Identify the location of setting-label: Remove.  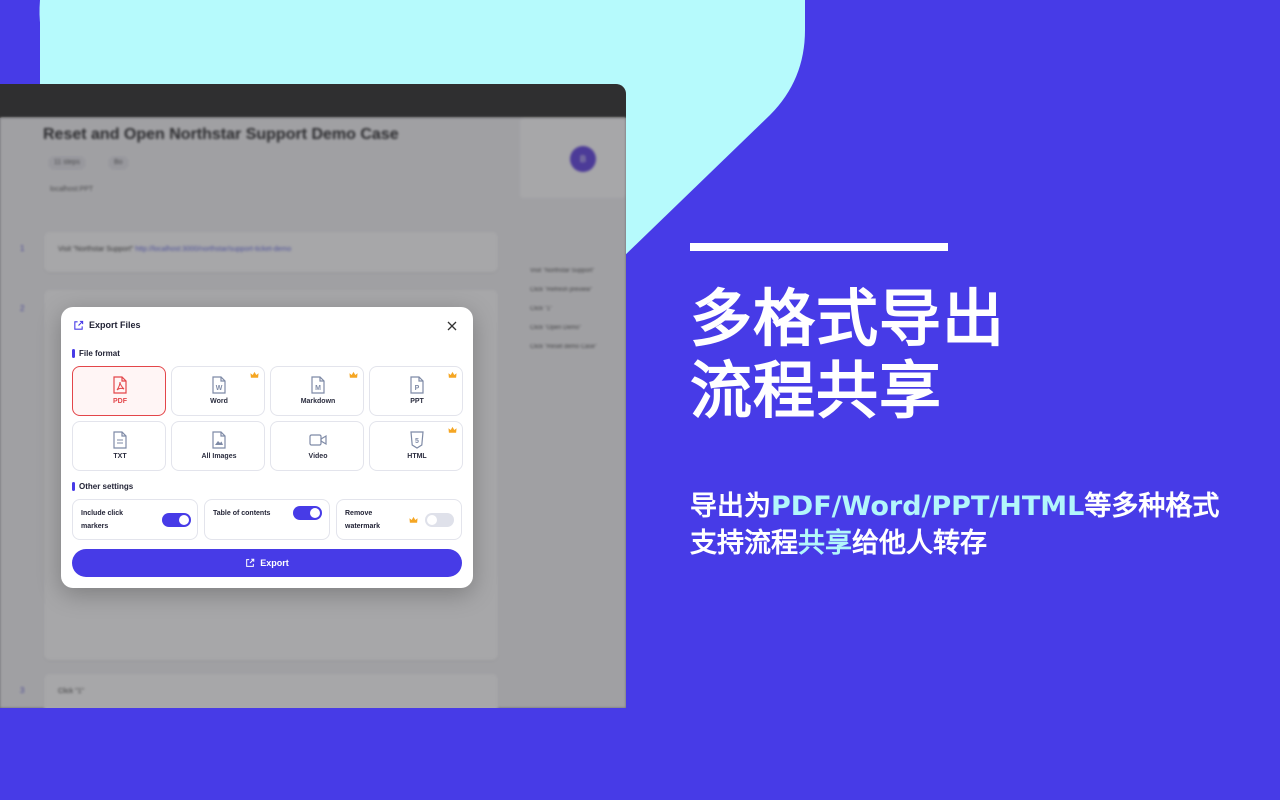
(359, 513).